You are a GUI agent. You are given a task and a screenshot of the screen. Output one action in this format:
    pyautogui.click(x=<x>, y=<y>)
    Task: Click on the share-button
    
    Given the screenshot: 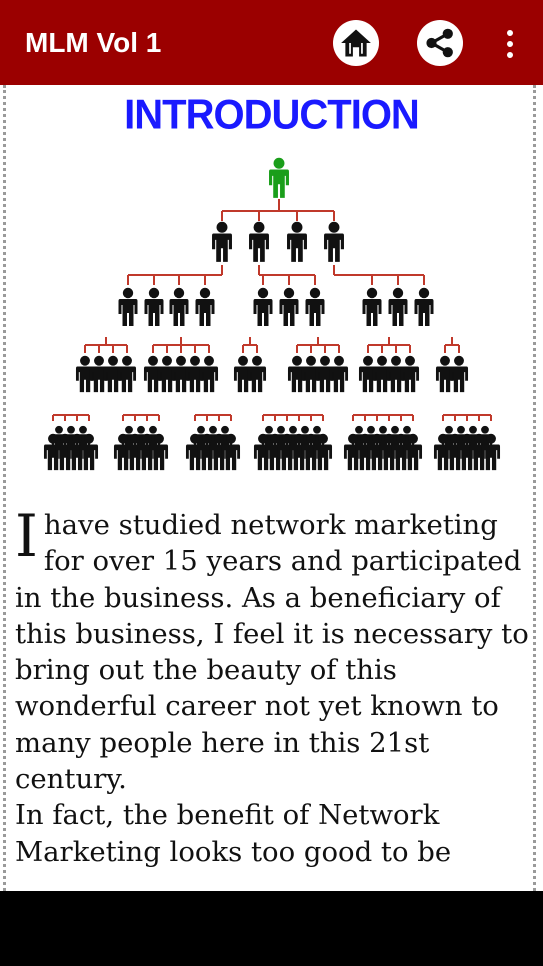 What is the action you would take?
    pyautogui.click(x=440, y=43)
    